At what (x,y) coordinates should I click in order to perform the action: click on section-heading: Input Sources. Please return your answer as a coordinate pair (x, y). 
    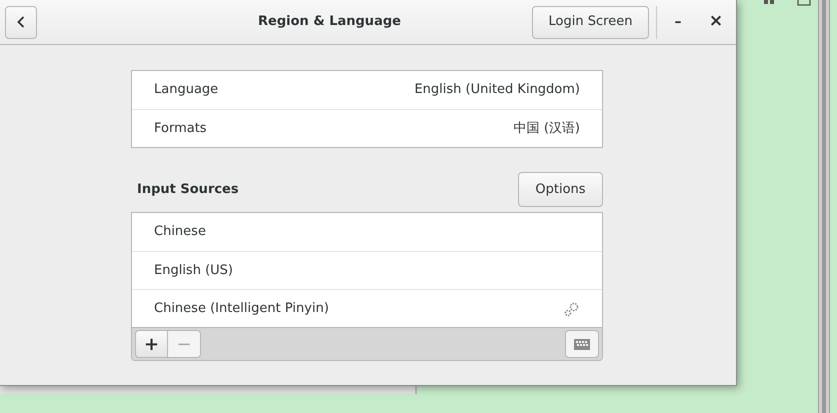
    Looking at the image, I should click on (188, 189).